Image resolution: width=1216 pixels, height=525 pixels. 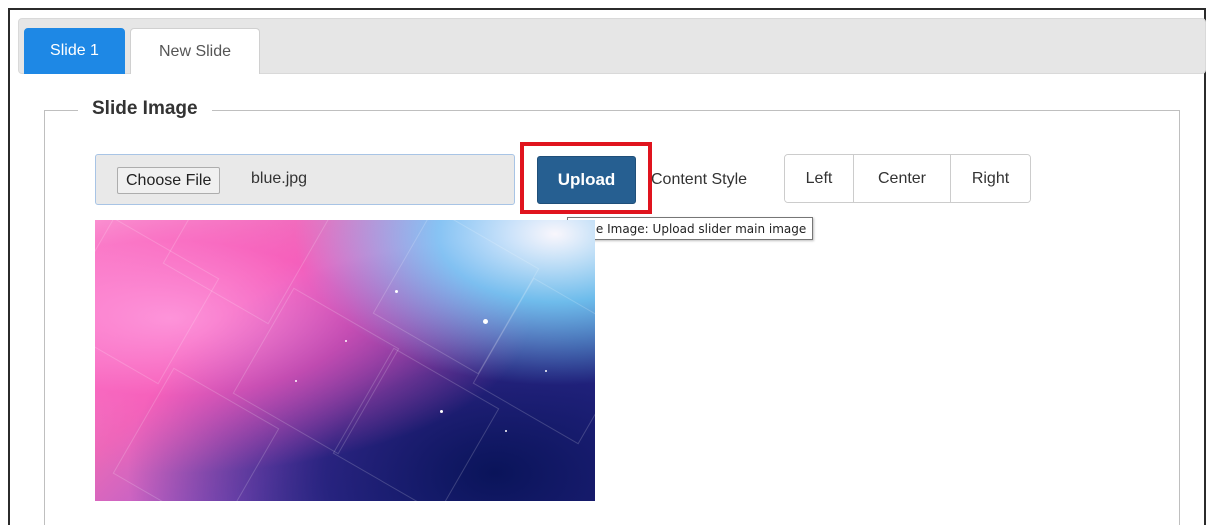 What do you see at coordinates (819, 178) in the screenshot?
I see `content-style-left-button: Left` at bounding box center [819, 178].